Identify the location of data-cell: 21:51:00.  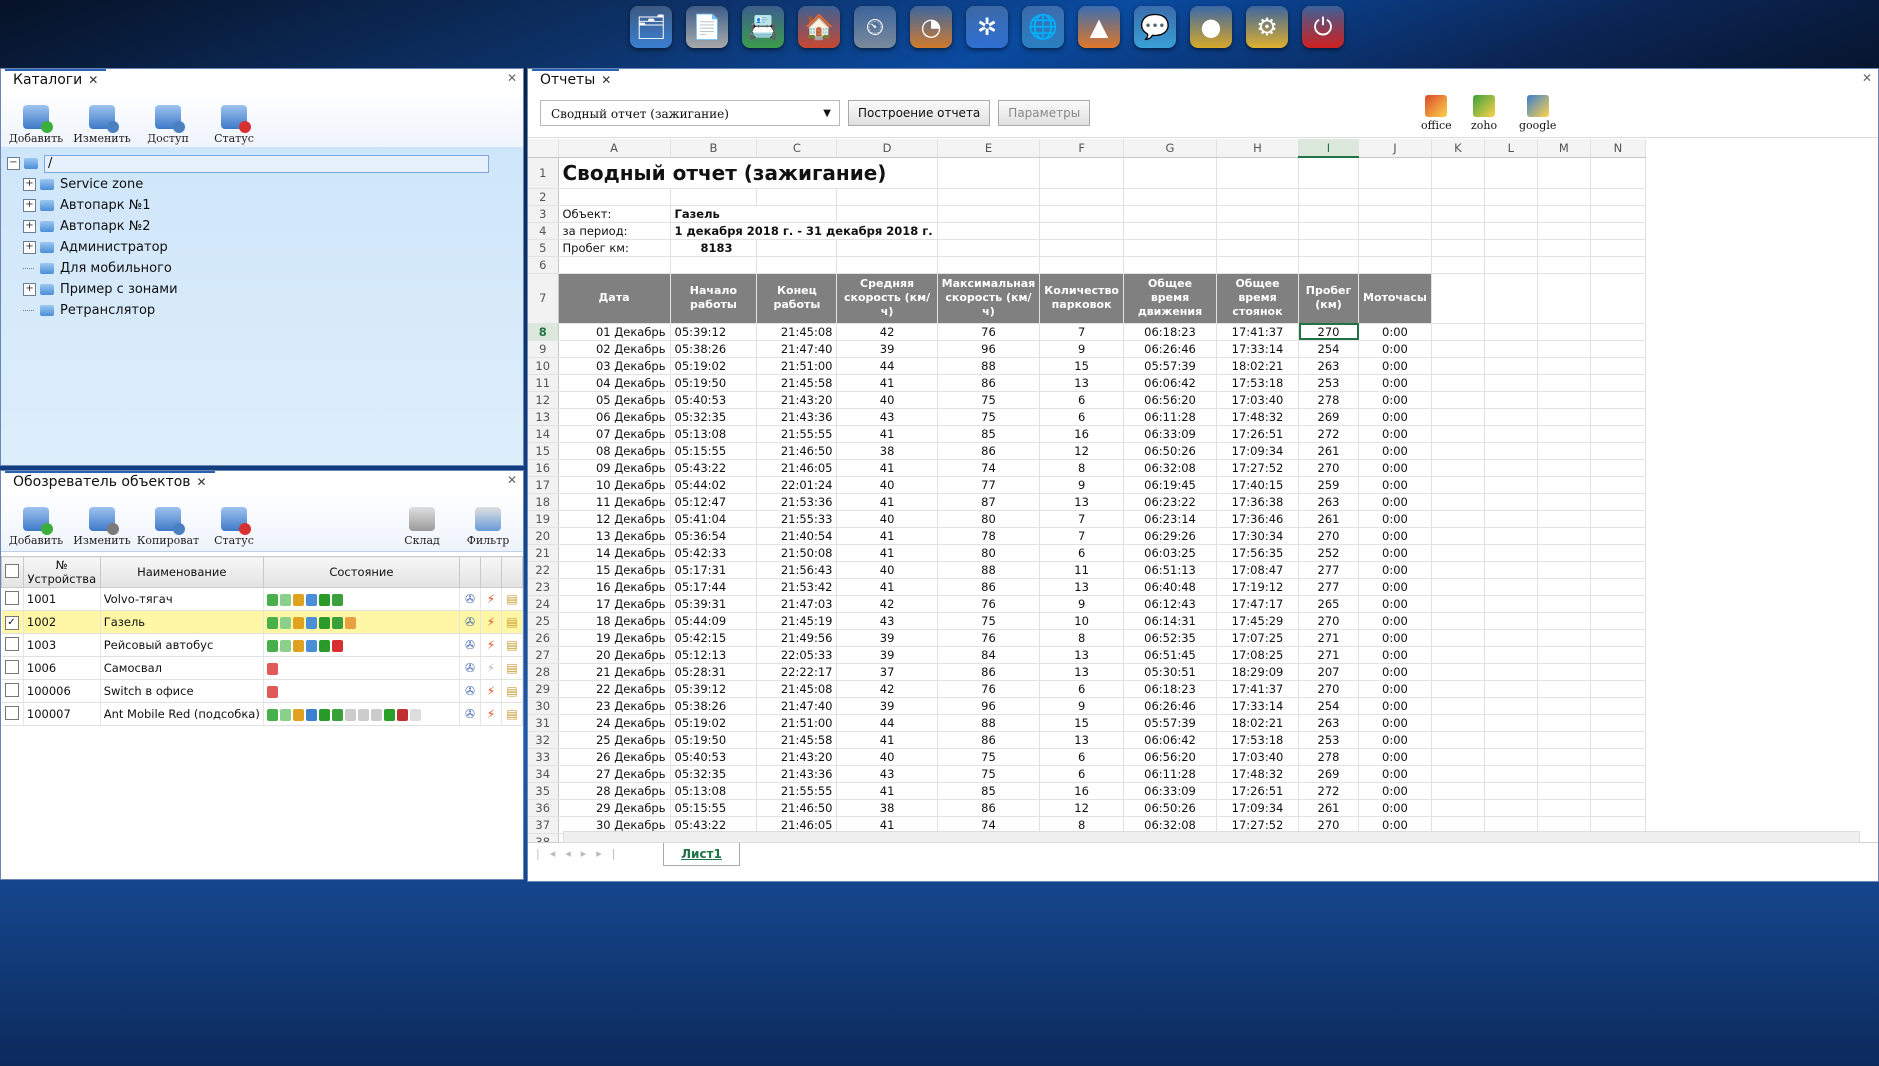
(797, 723).